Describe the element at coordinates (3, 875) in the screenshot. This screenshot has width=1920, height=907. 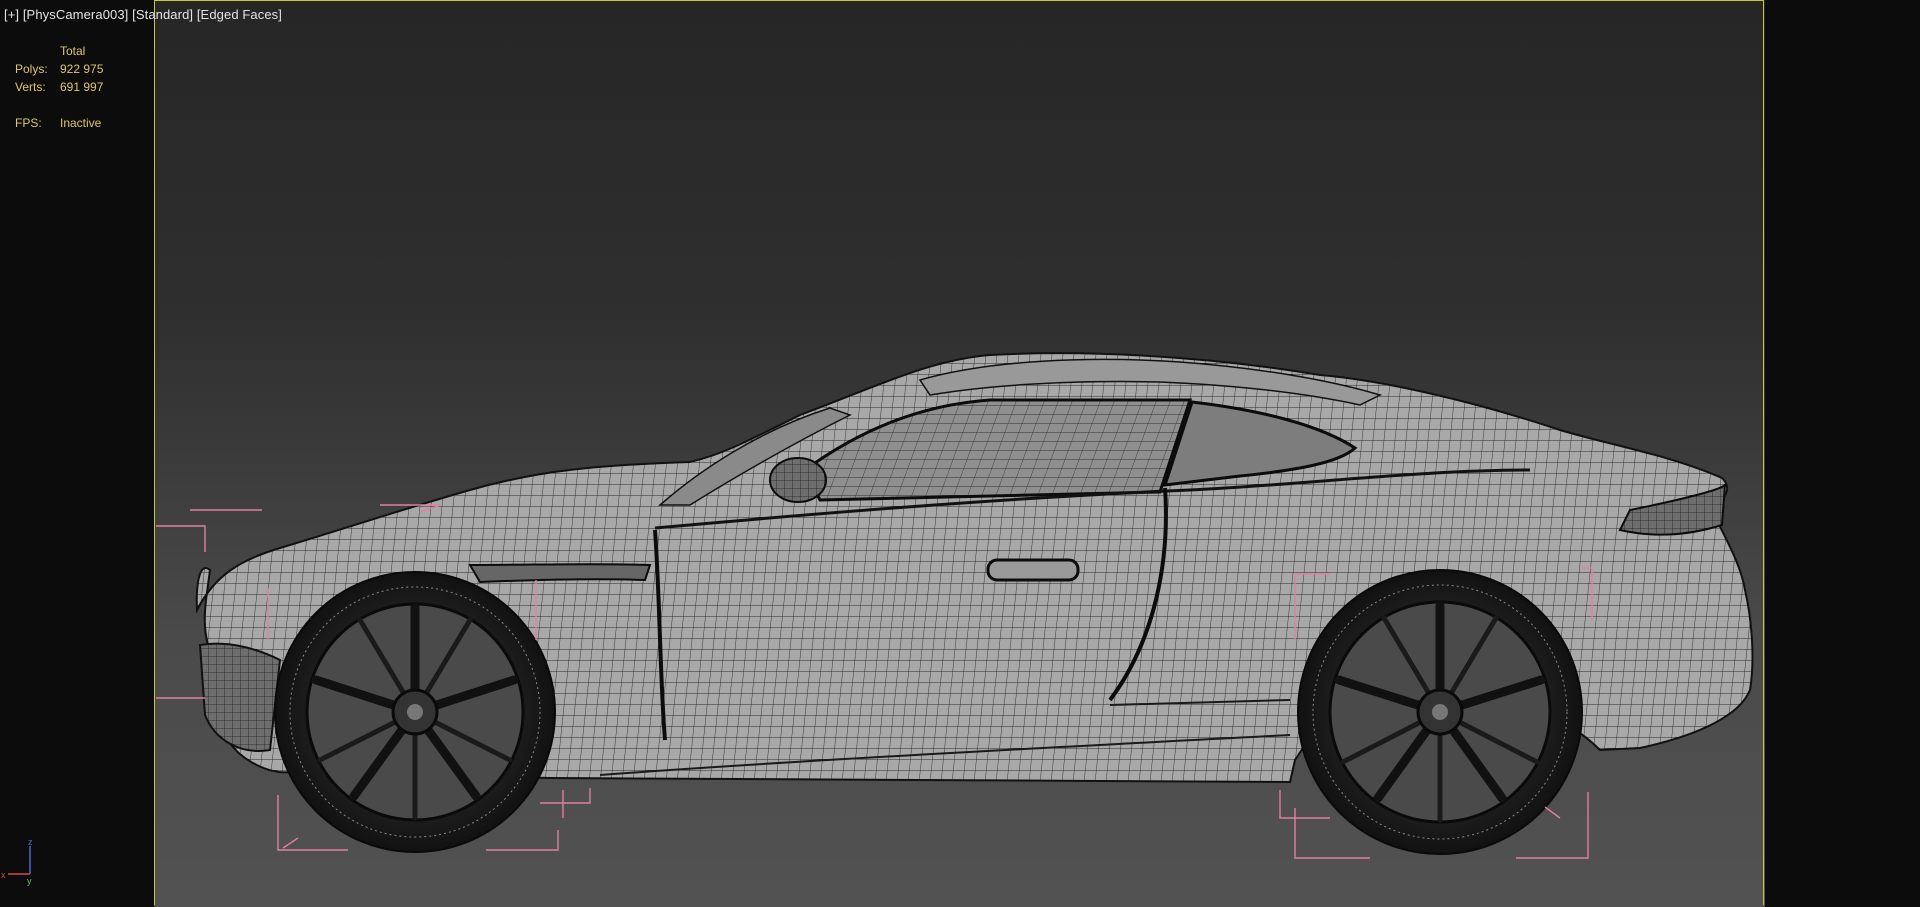
I see `axis-x-label: x` at that location.